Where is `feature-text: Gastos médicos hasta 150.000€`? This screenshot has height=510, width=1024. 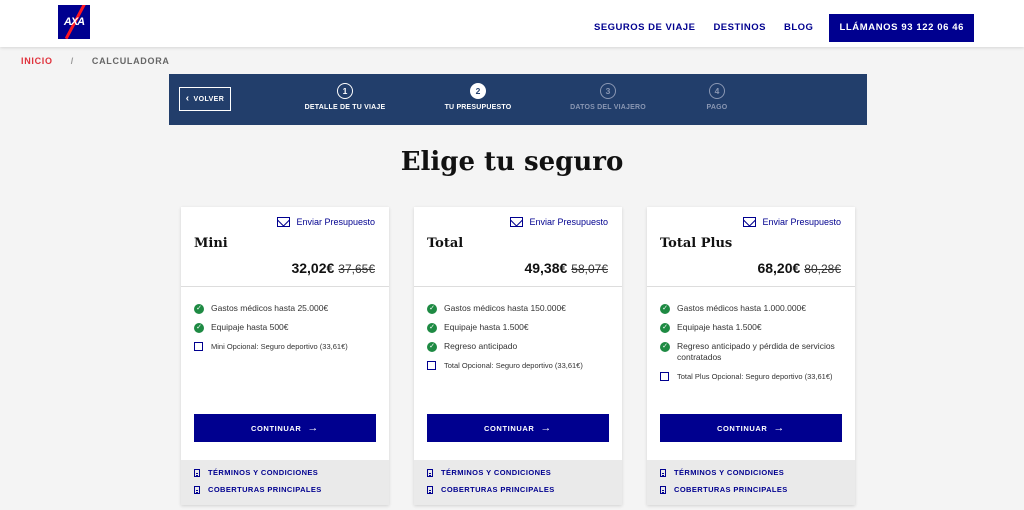
feature-text: Gastos médicos hasta 150.000€ is located at coordinates (505, 308).